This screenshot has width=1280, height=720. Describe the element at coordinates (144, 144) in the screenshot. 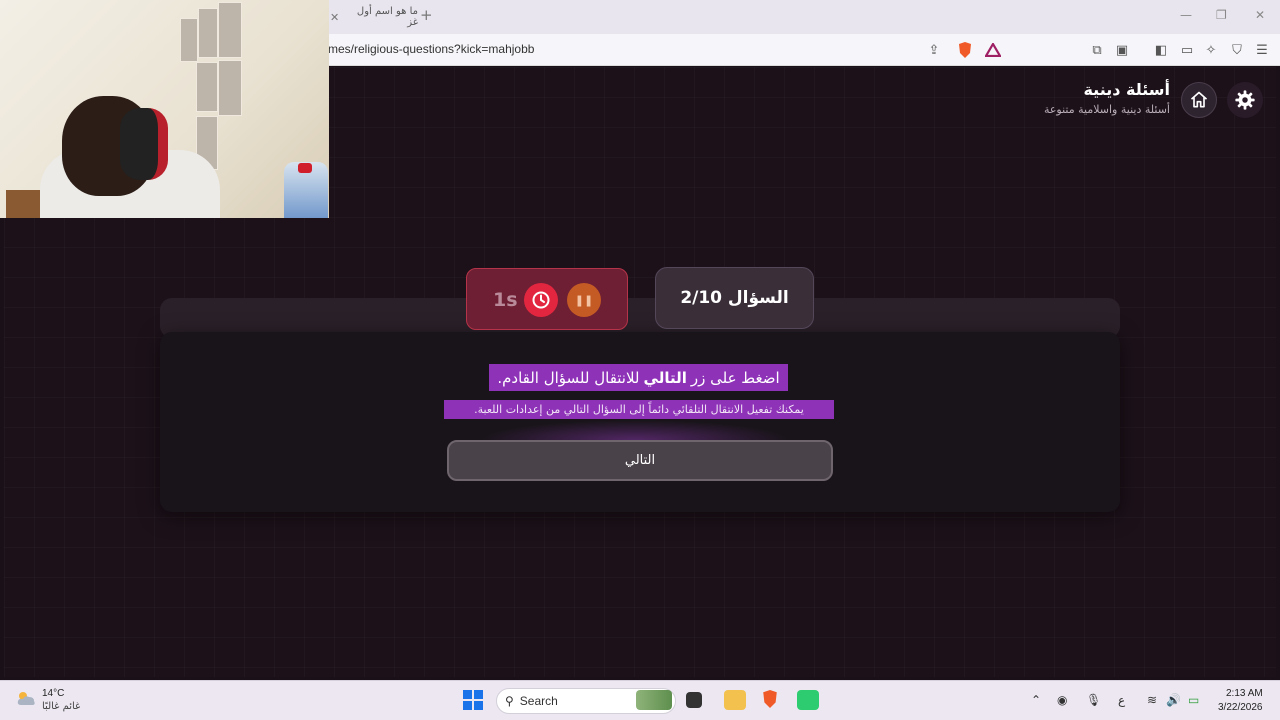

I see `headphones` at that location.